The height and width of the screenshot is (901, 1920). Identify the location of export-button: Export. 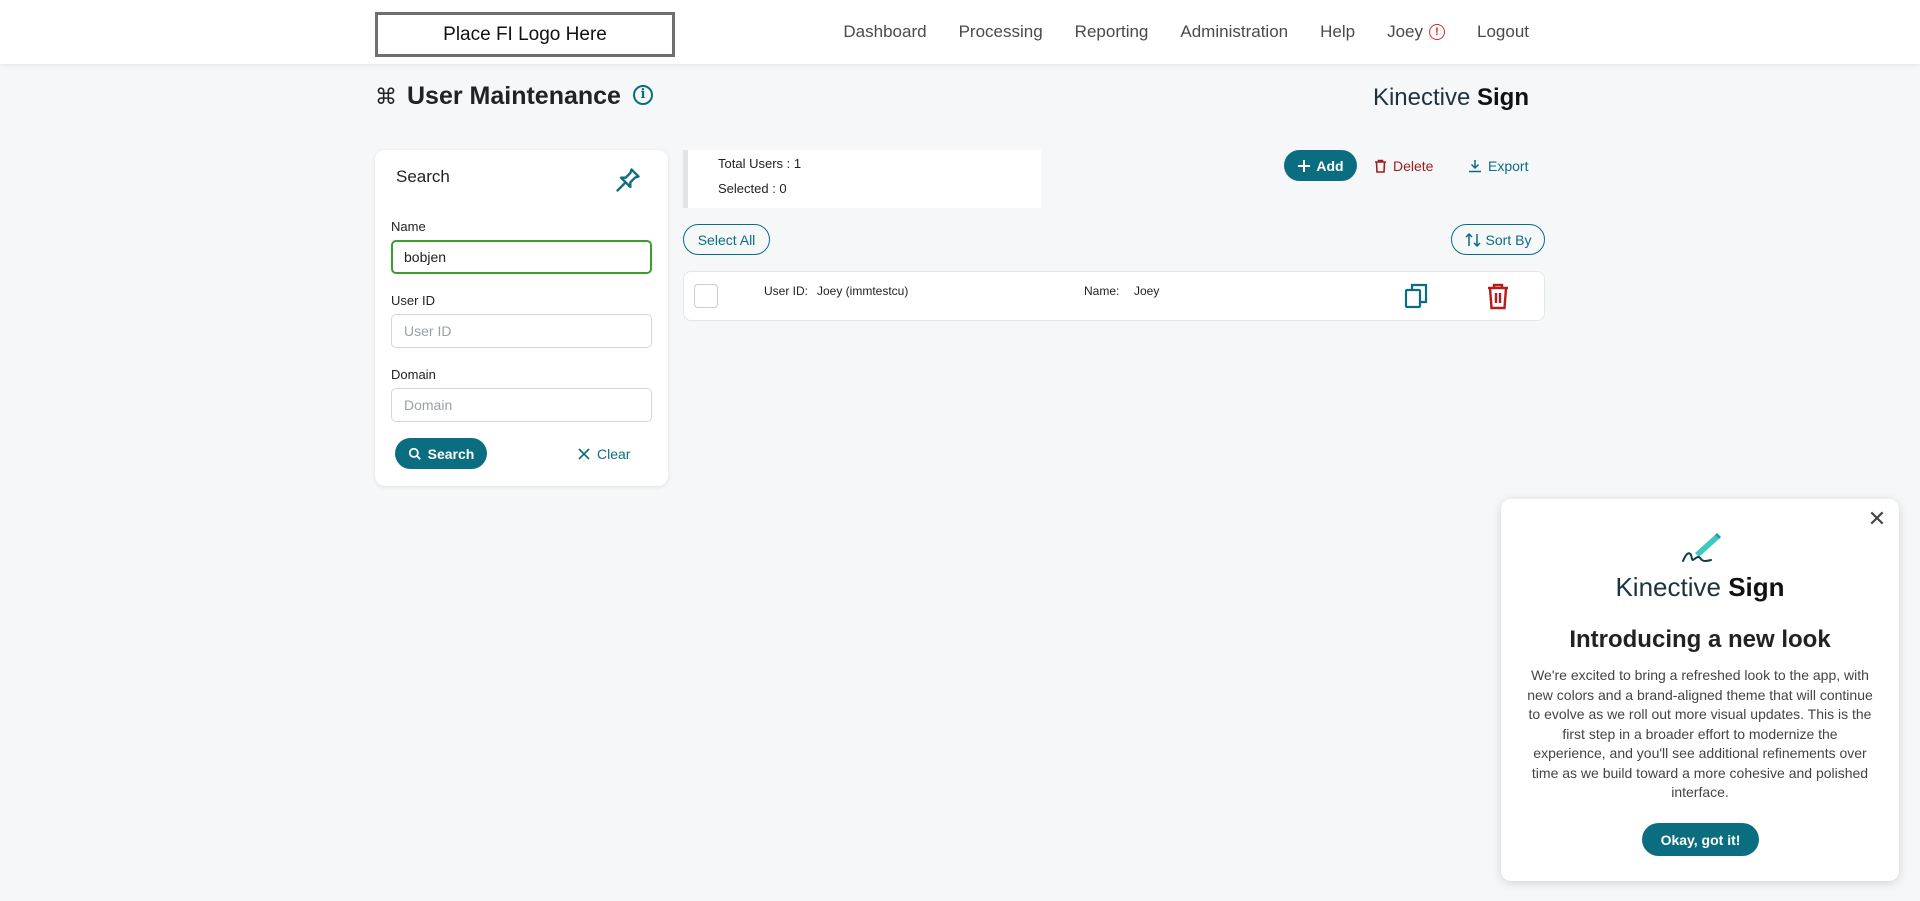
(1498, 165).